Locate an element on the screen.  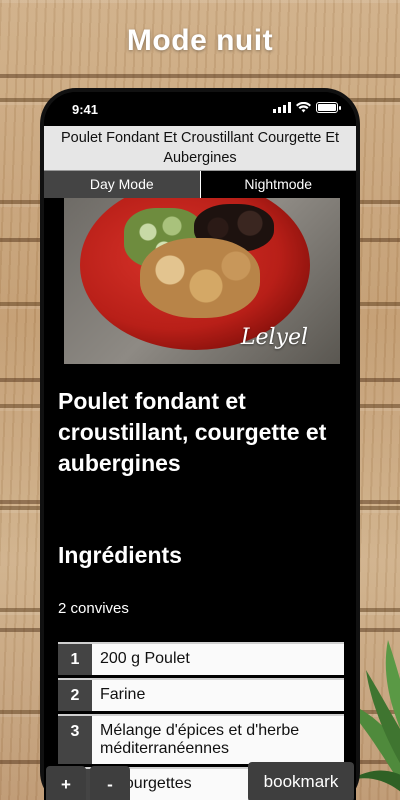
list-item: 2 Farine is located at coordinates (201, 694).